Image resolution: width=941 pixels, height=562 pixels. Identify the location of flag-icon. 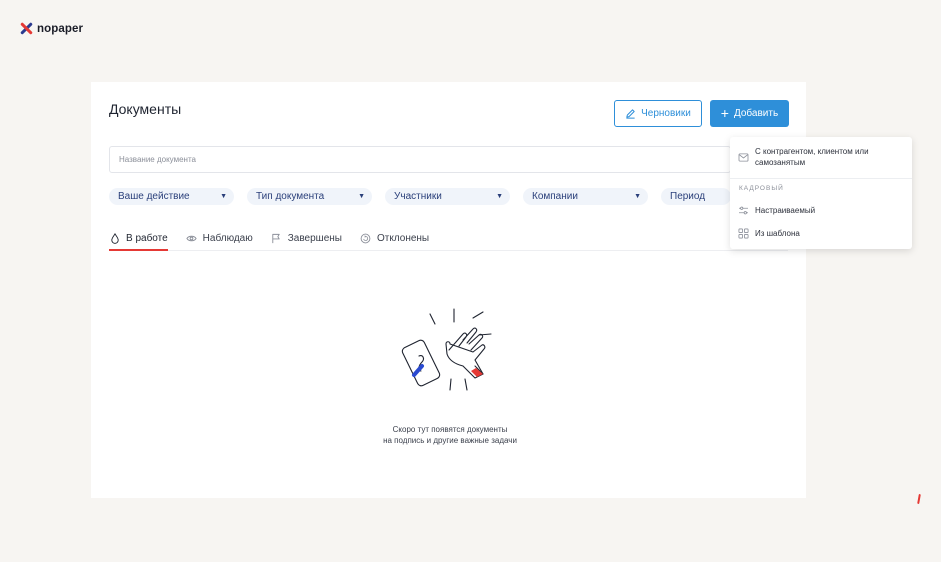
(276, 238).